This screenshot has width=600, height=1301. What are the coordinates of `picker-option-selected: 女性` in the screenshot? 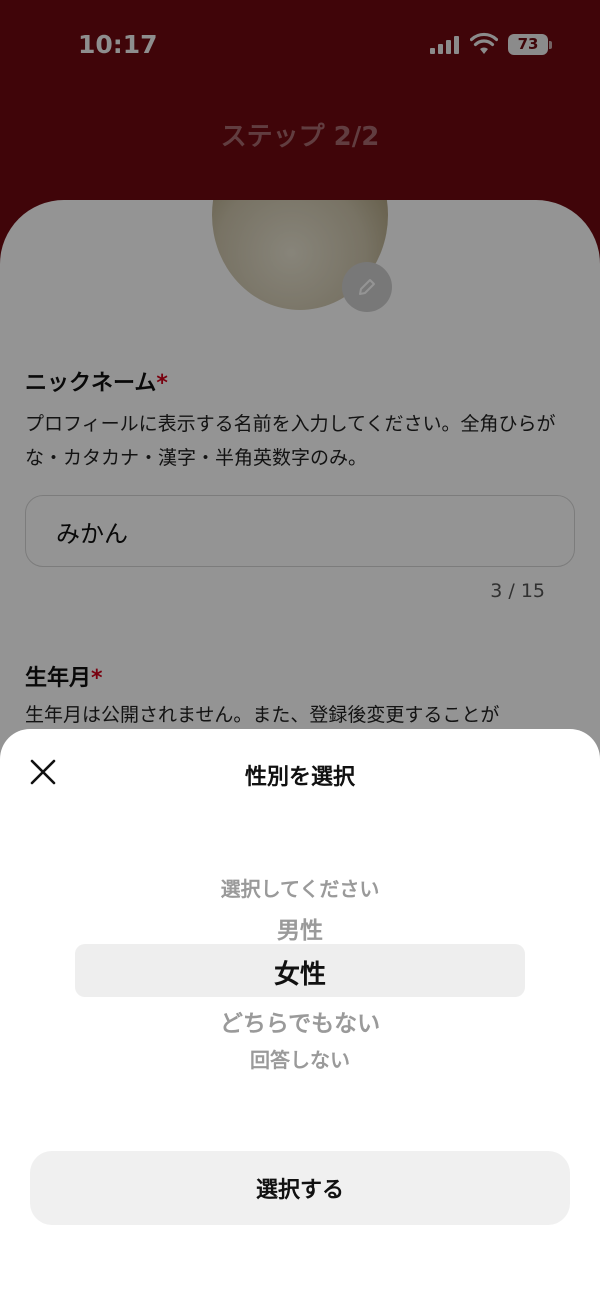 It's located at (300, 972).